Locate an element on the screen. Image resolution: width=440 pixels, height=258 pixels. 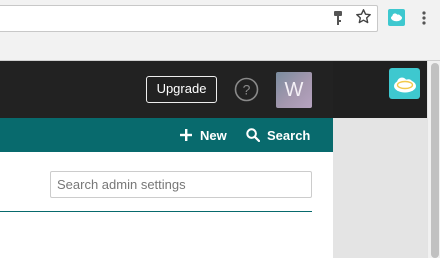
cloud-icon is located at coordinates (404, 84).